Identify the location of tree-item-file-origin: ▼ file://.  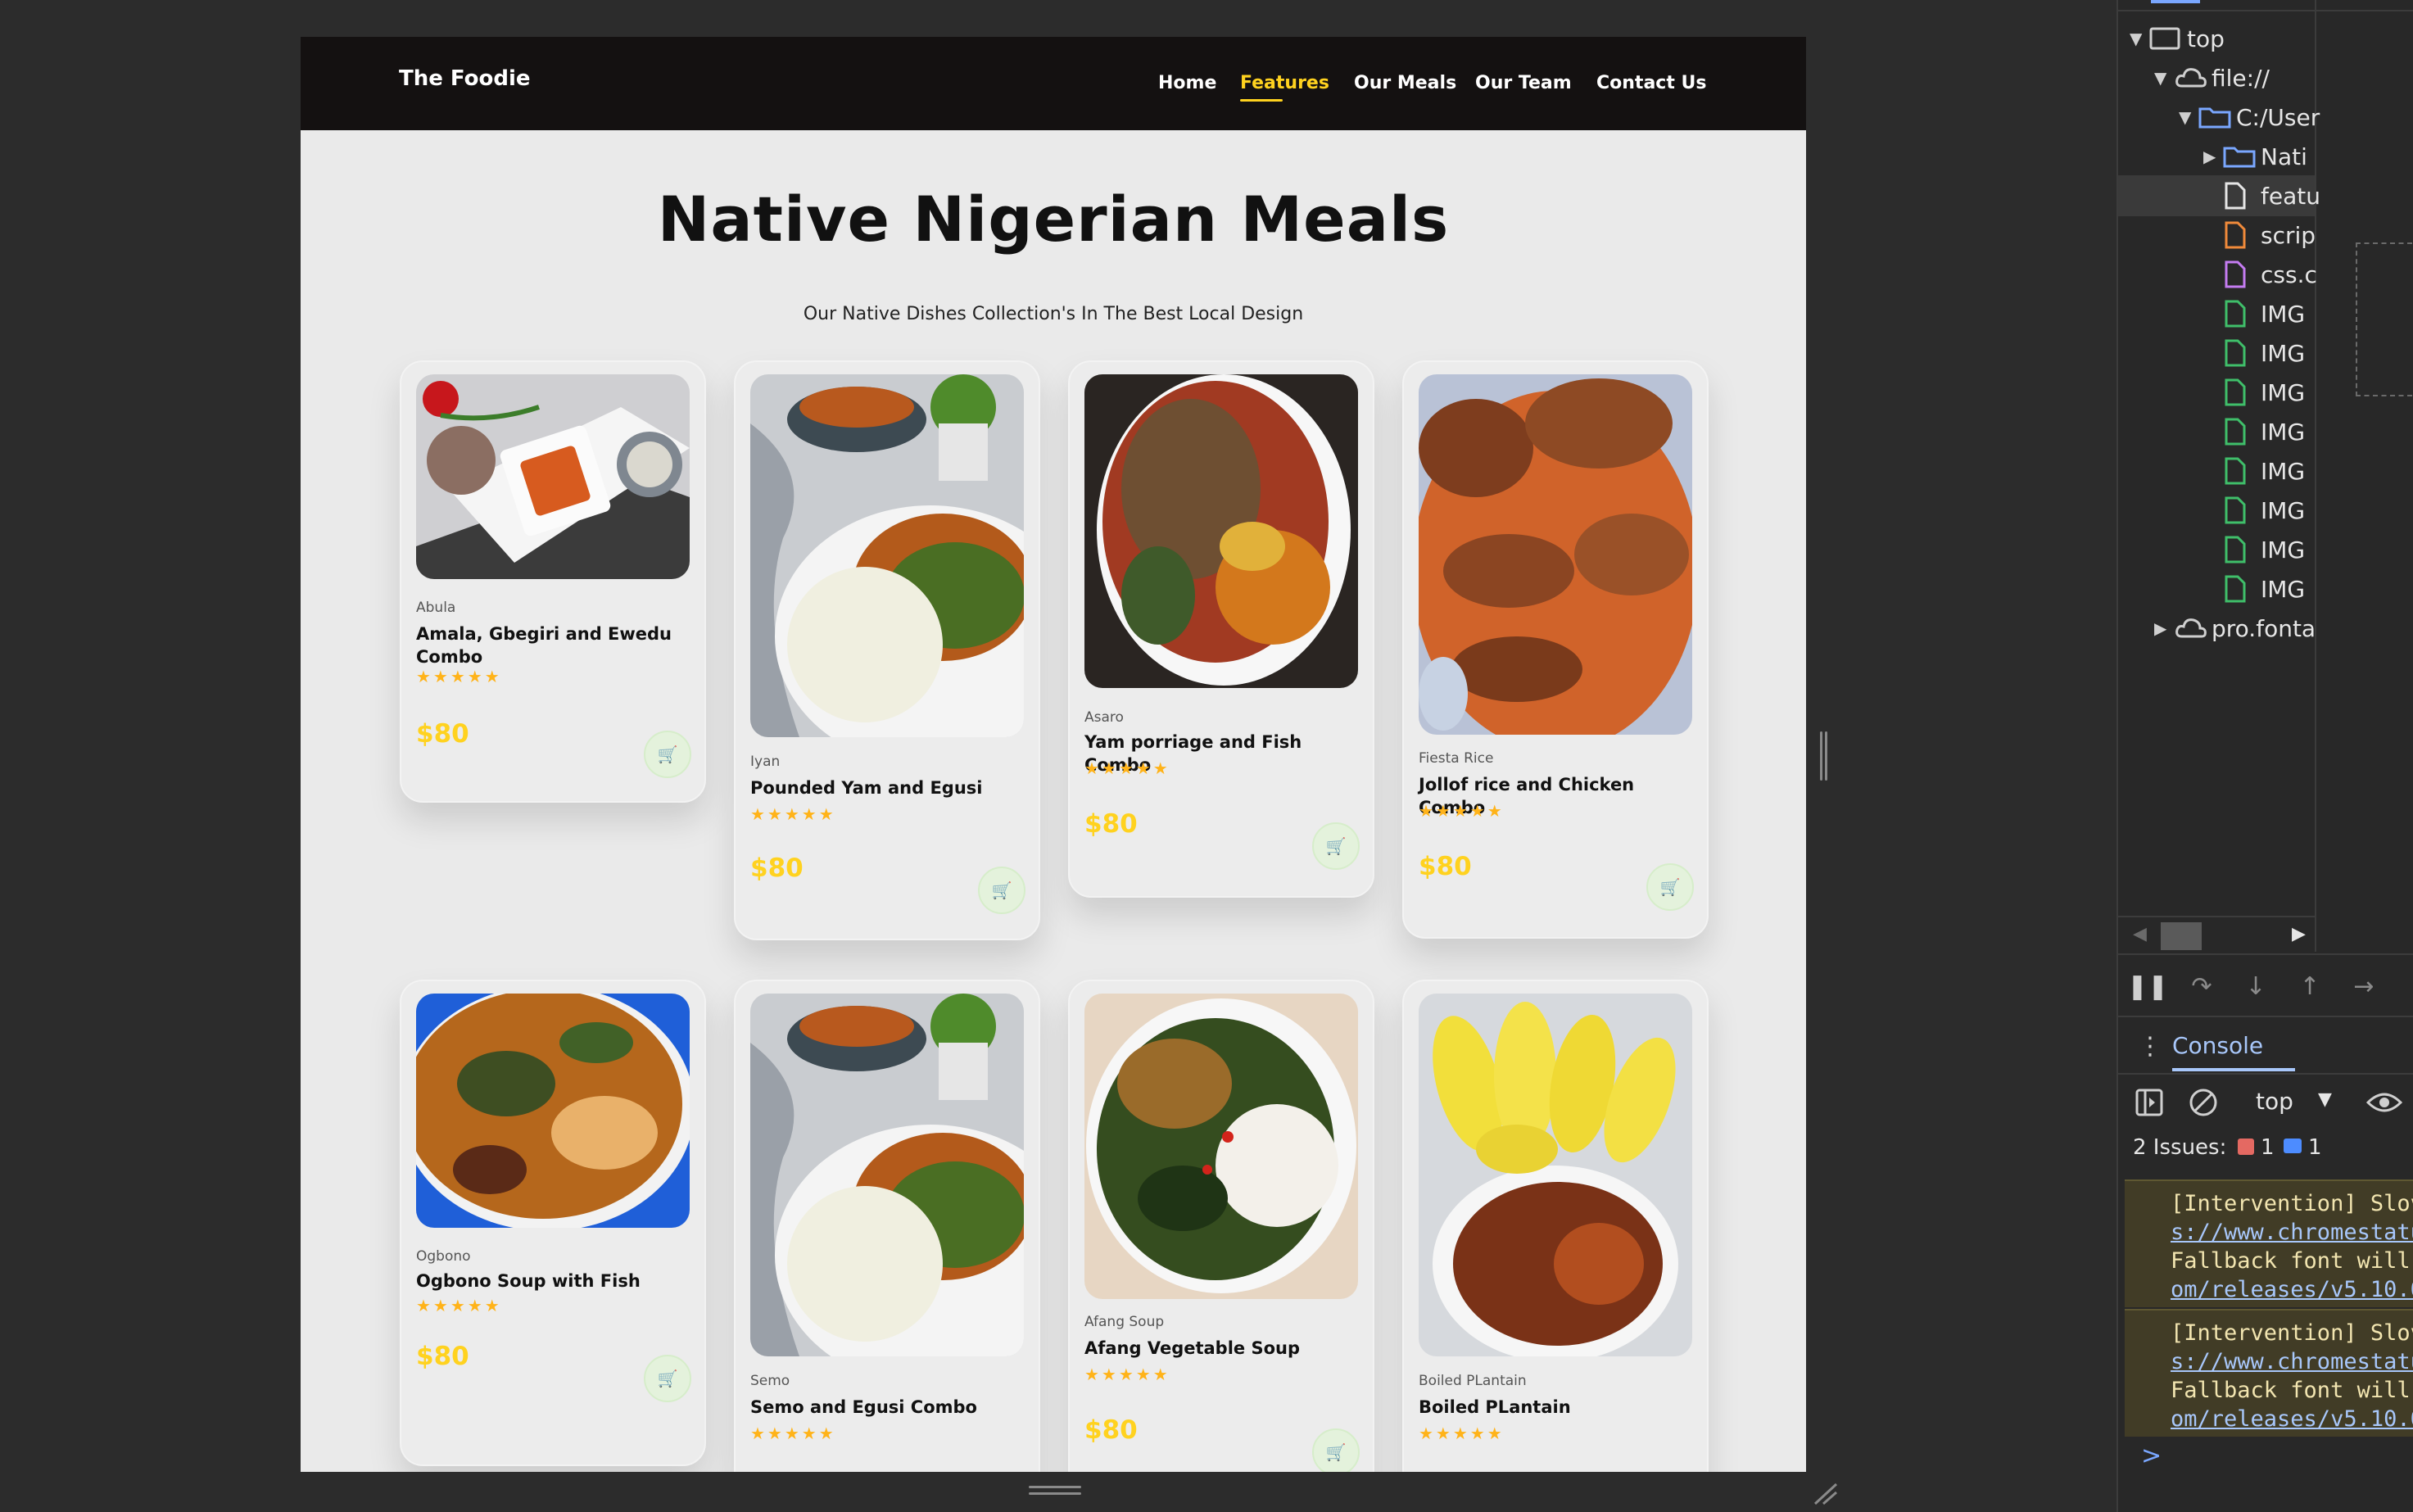
(2212, 78).